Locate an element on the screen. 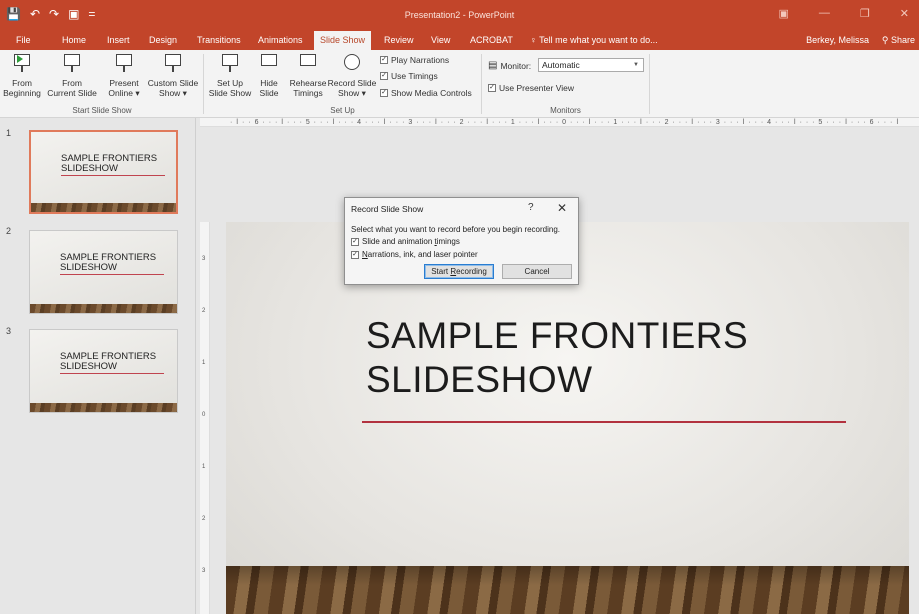 This screenshot has width=919, height=614. set-up-slide-show-button: Set Up Slide Show is located at coordinates (230, 75).